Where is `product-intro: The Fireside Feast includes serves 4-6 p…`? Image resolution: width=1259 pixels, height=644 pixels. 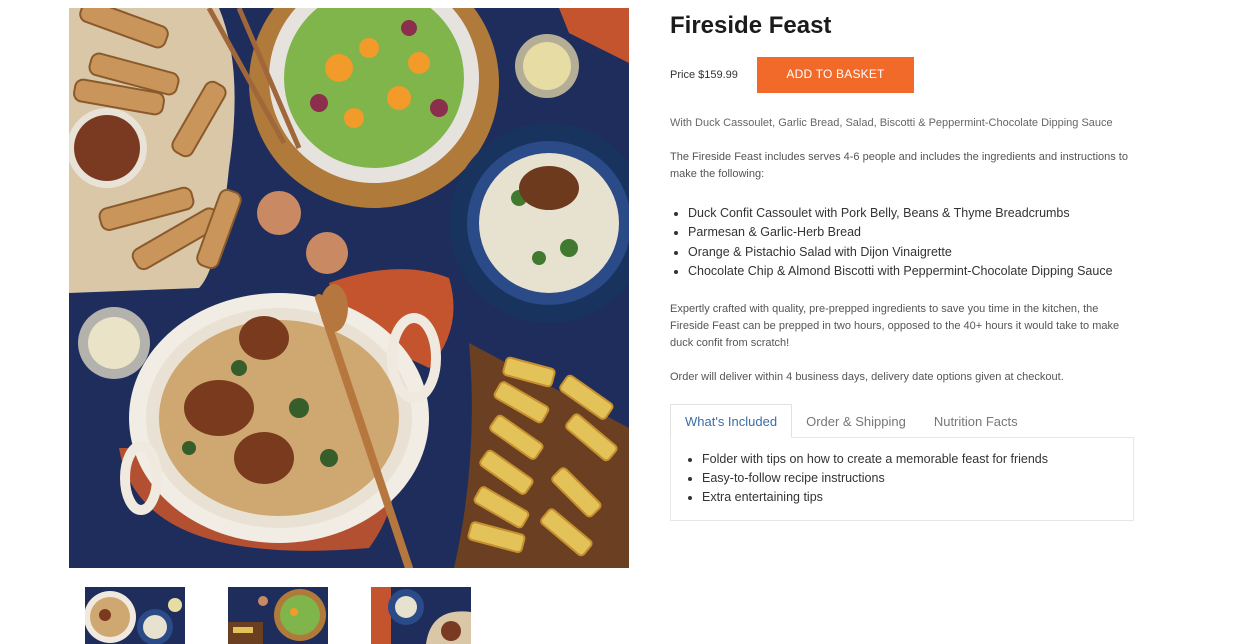 product-intro: The Fireside Feast includes serves 4-6 p… is located at coordinates (899, 165).